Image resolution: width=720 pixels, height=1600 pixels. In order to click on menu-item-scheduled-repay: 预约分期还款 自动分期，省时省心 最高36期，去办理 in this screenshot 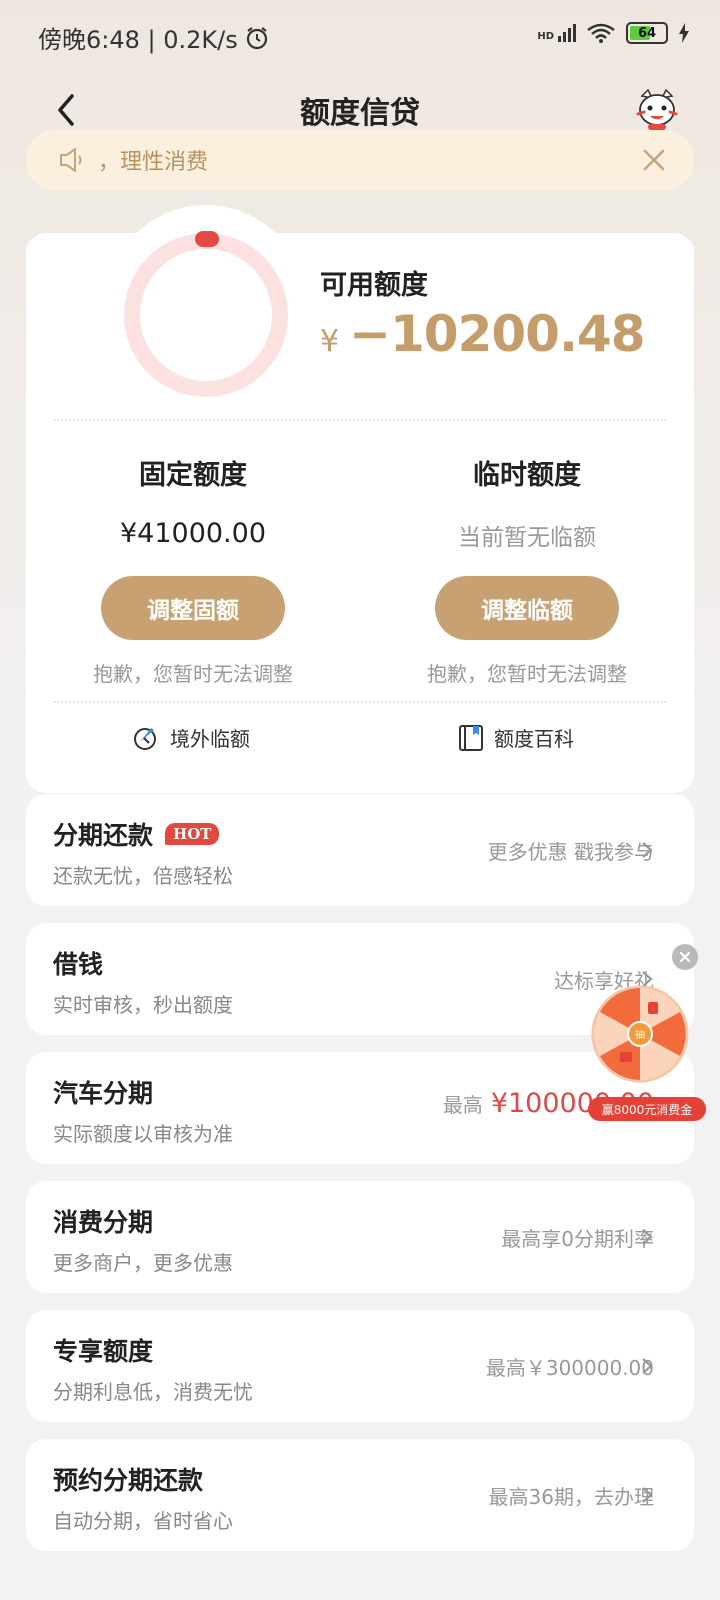, I will do `click(360, 1495)`.